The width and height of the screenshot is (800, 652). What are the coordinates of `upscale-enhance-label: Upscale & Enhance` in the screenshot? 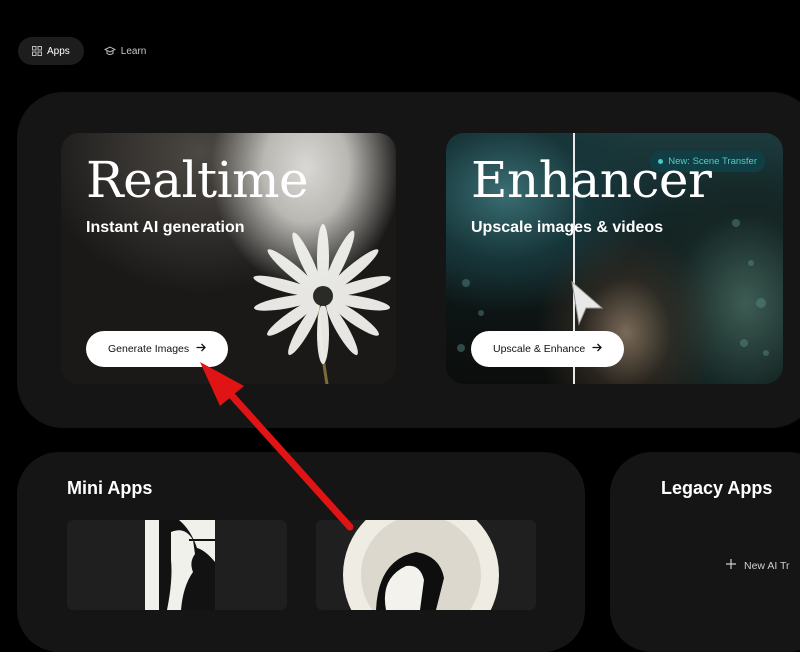 It's located at (539, 349).